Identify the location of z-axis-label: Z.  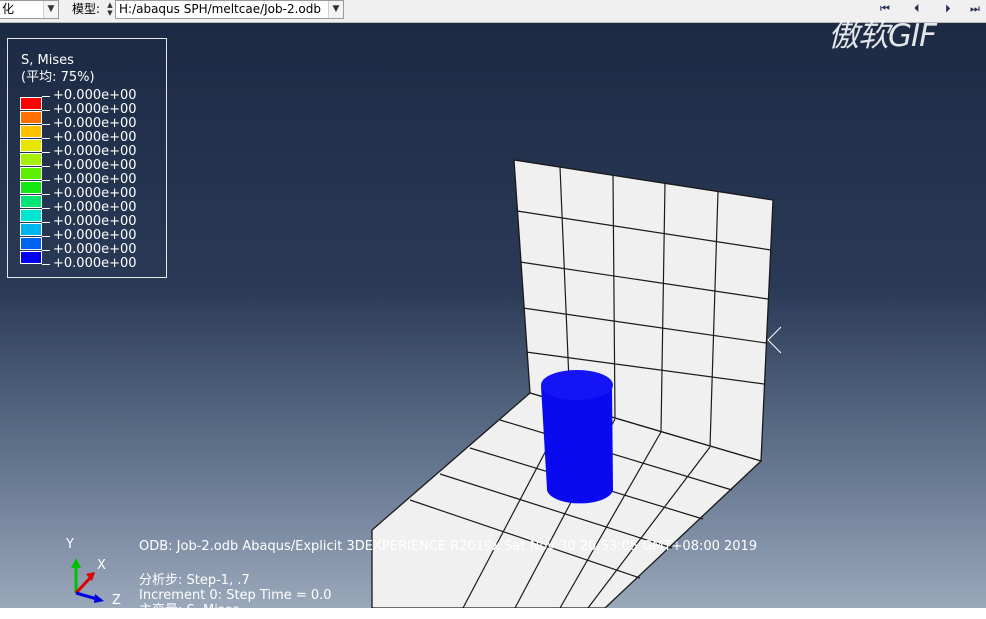
(116, 600).